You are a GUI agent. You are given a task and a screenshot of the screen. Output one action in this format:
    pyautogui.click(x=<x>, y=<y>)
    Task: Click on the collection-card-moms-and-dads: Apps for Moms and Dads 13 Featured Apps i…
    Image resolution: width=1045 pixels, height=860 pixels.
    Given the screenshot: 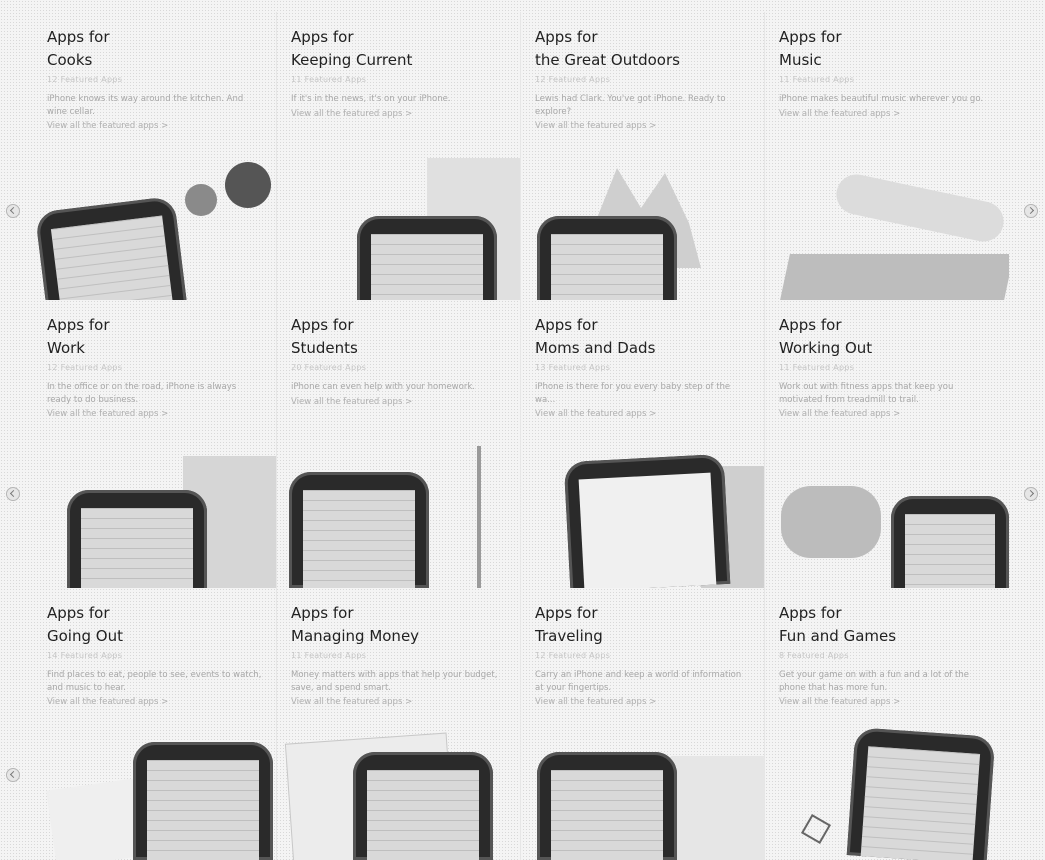 What is the action you would take?
    pyautogui.click(x=643, y=444)
    